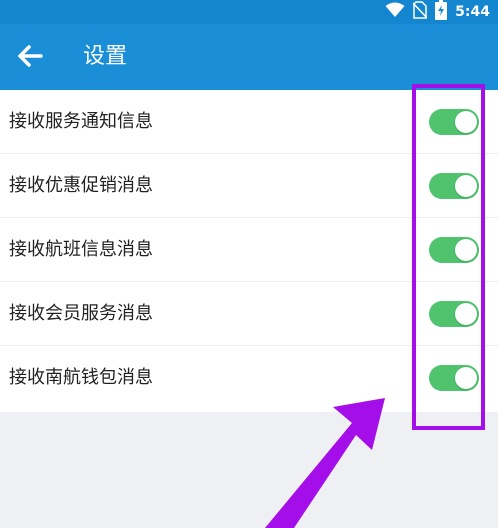  I want to click on app-bar: 设置, so click(249, 57).